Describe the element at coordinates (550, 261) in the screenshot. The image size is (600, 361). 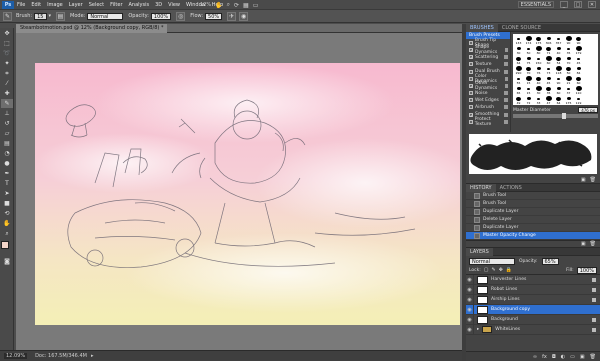
I see `layer-opacity-field: 65%` at that location.